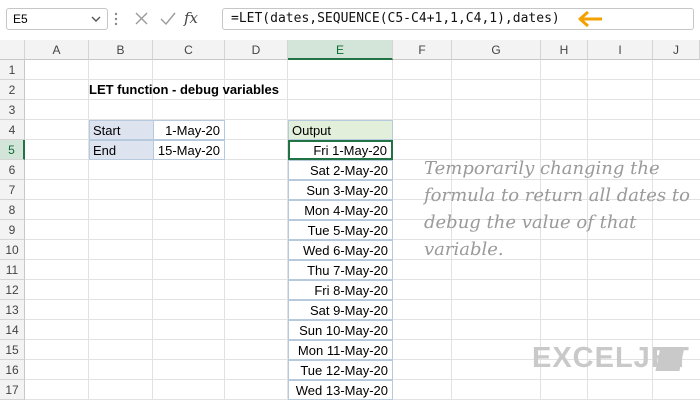  Describe the element at coordinates (12, 90) in the screenshot. I see `row-header-2: 2` at that location.